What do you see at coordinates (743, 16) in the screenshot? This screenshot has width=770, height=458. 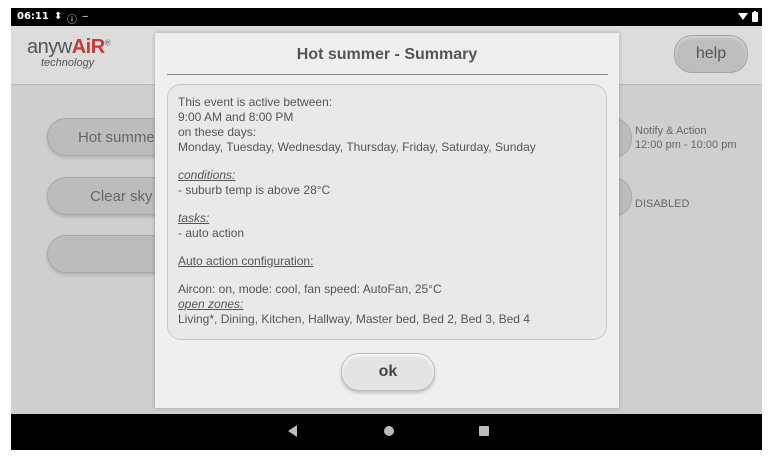 I see `wifi-icon` at bounding box center [743, 16].